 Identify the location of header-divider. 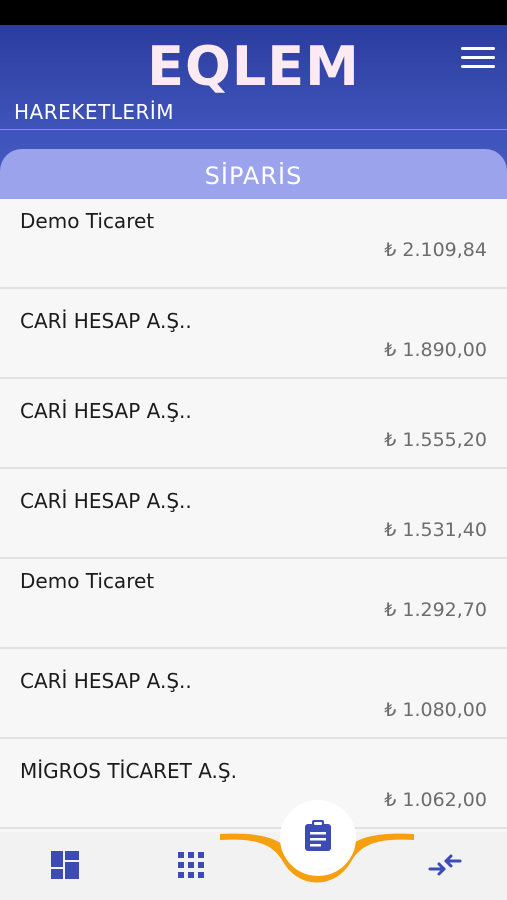
(253, 129).